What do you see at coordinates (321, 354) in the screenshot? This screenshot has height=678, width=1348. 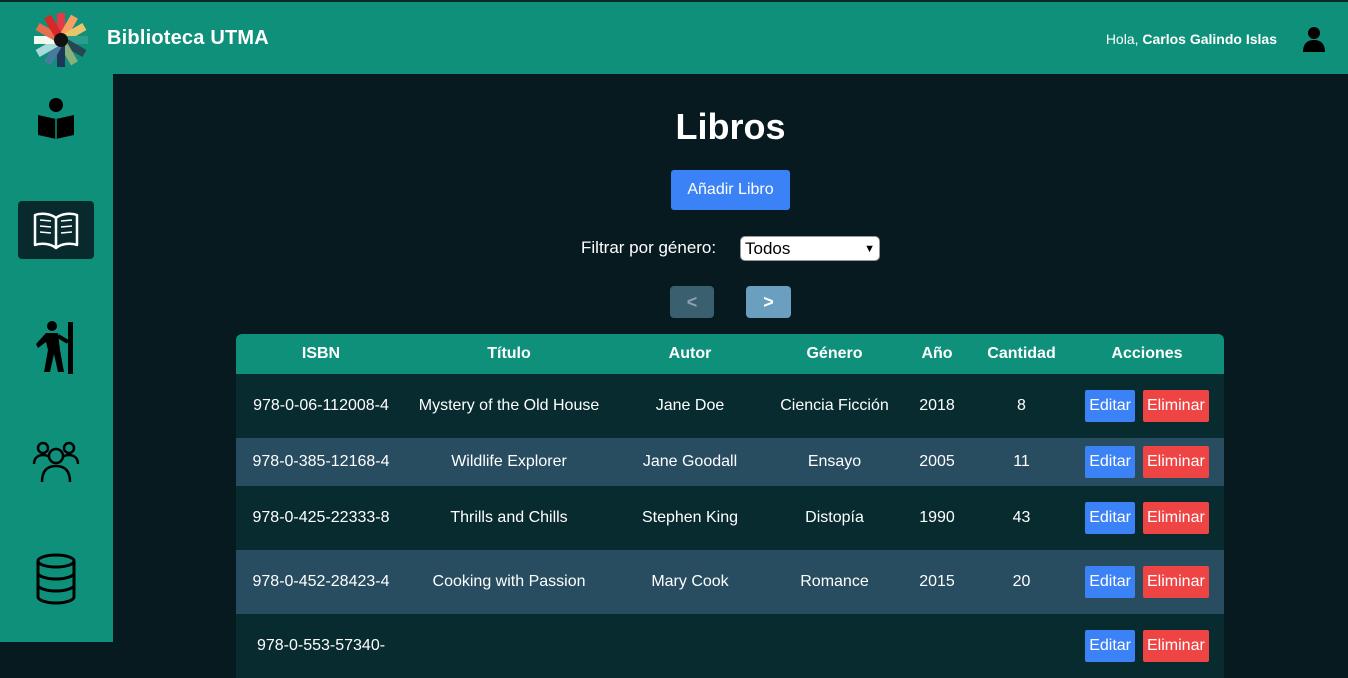 I see `col-header-isbn: ISBN` at bounding box center [321, 354].